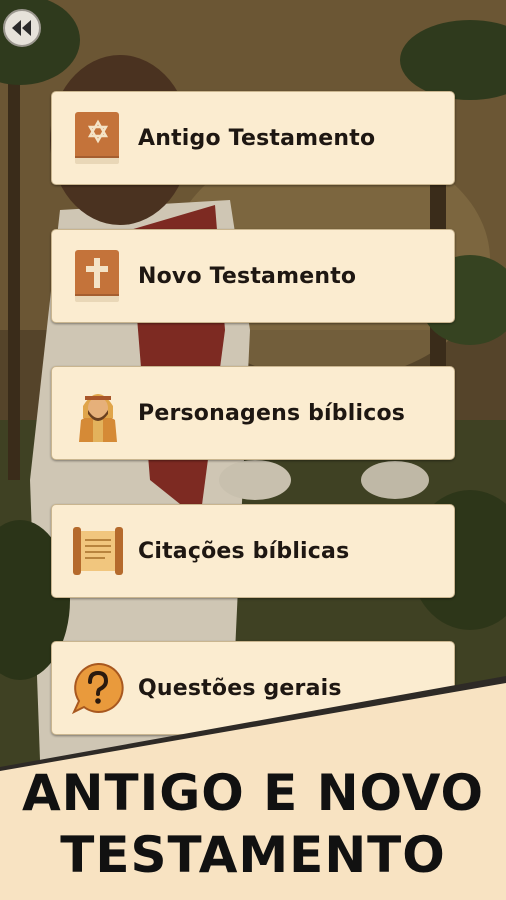 This screenshot has width=506, height=900. I want to click on rewind-icon, so click(21, 28).